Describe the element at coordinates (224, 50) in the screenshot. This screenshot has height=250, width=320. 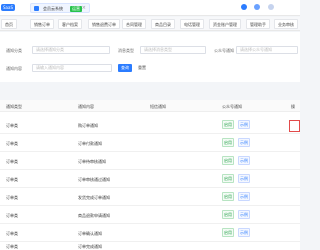
I see `filter-label-wechat: 公众号通知` at that location.